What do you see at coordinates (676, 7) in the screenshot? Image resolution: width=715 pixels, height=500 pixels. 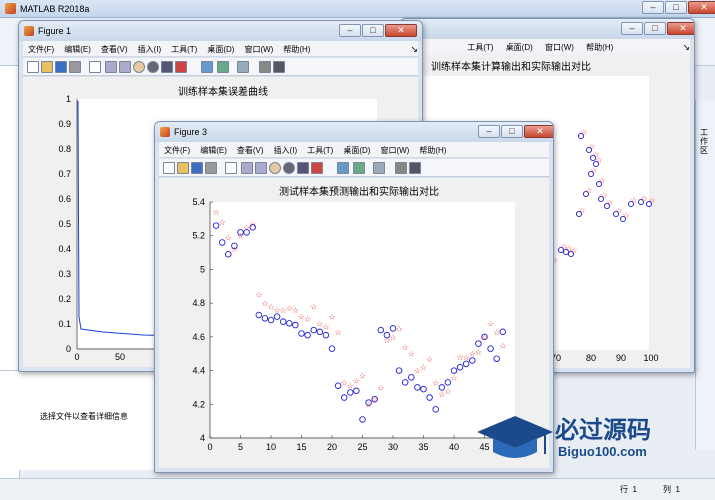 I see `maximize-button: □` at bounding box center [676, 7].